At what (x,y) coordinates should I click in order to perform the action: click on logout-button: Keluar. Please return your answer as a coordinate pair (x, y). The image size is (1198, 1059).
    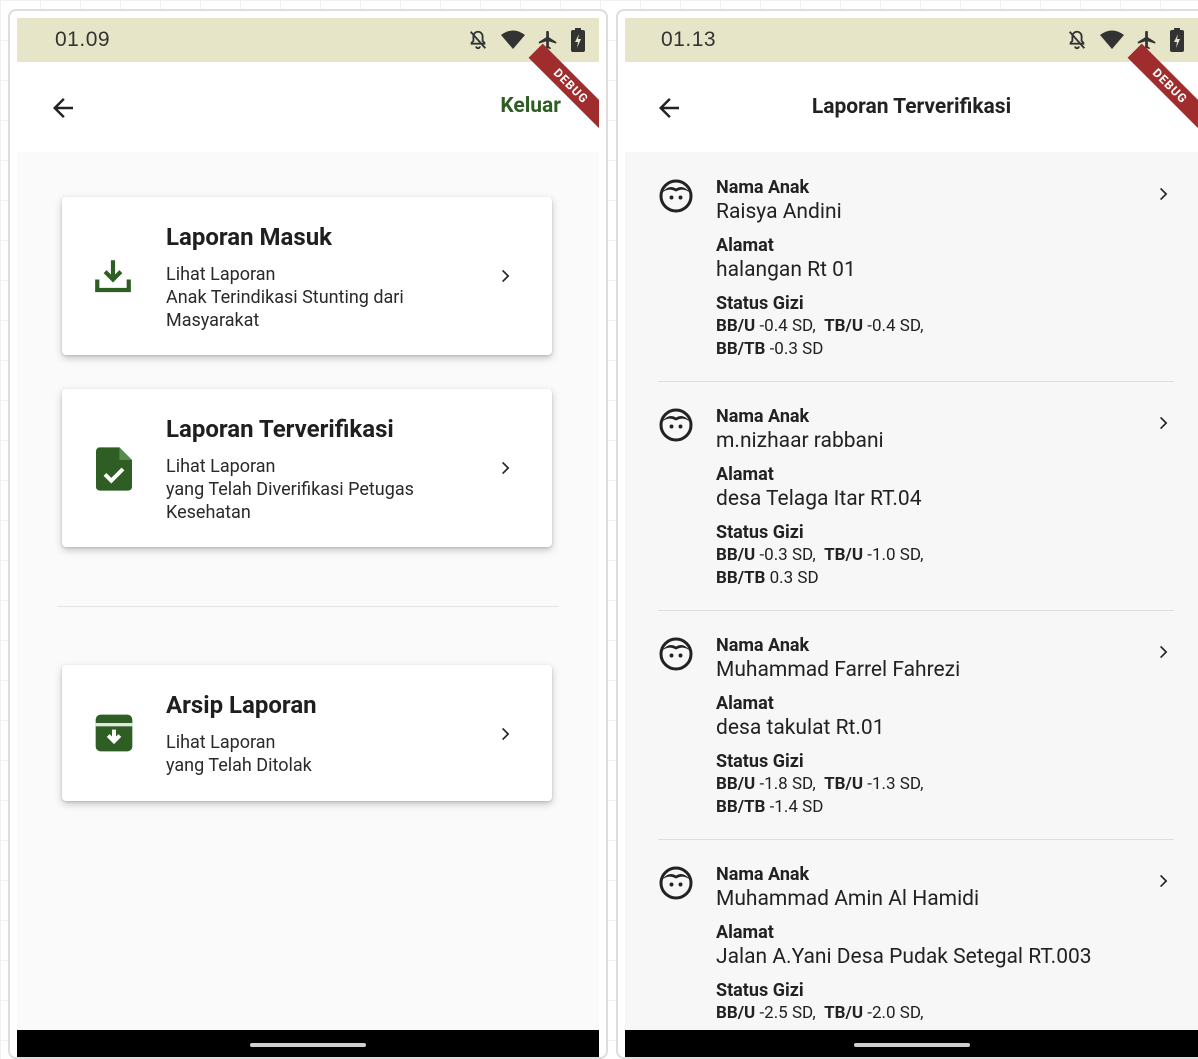
    Looking at the image, I should click on (530, 106).